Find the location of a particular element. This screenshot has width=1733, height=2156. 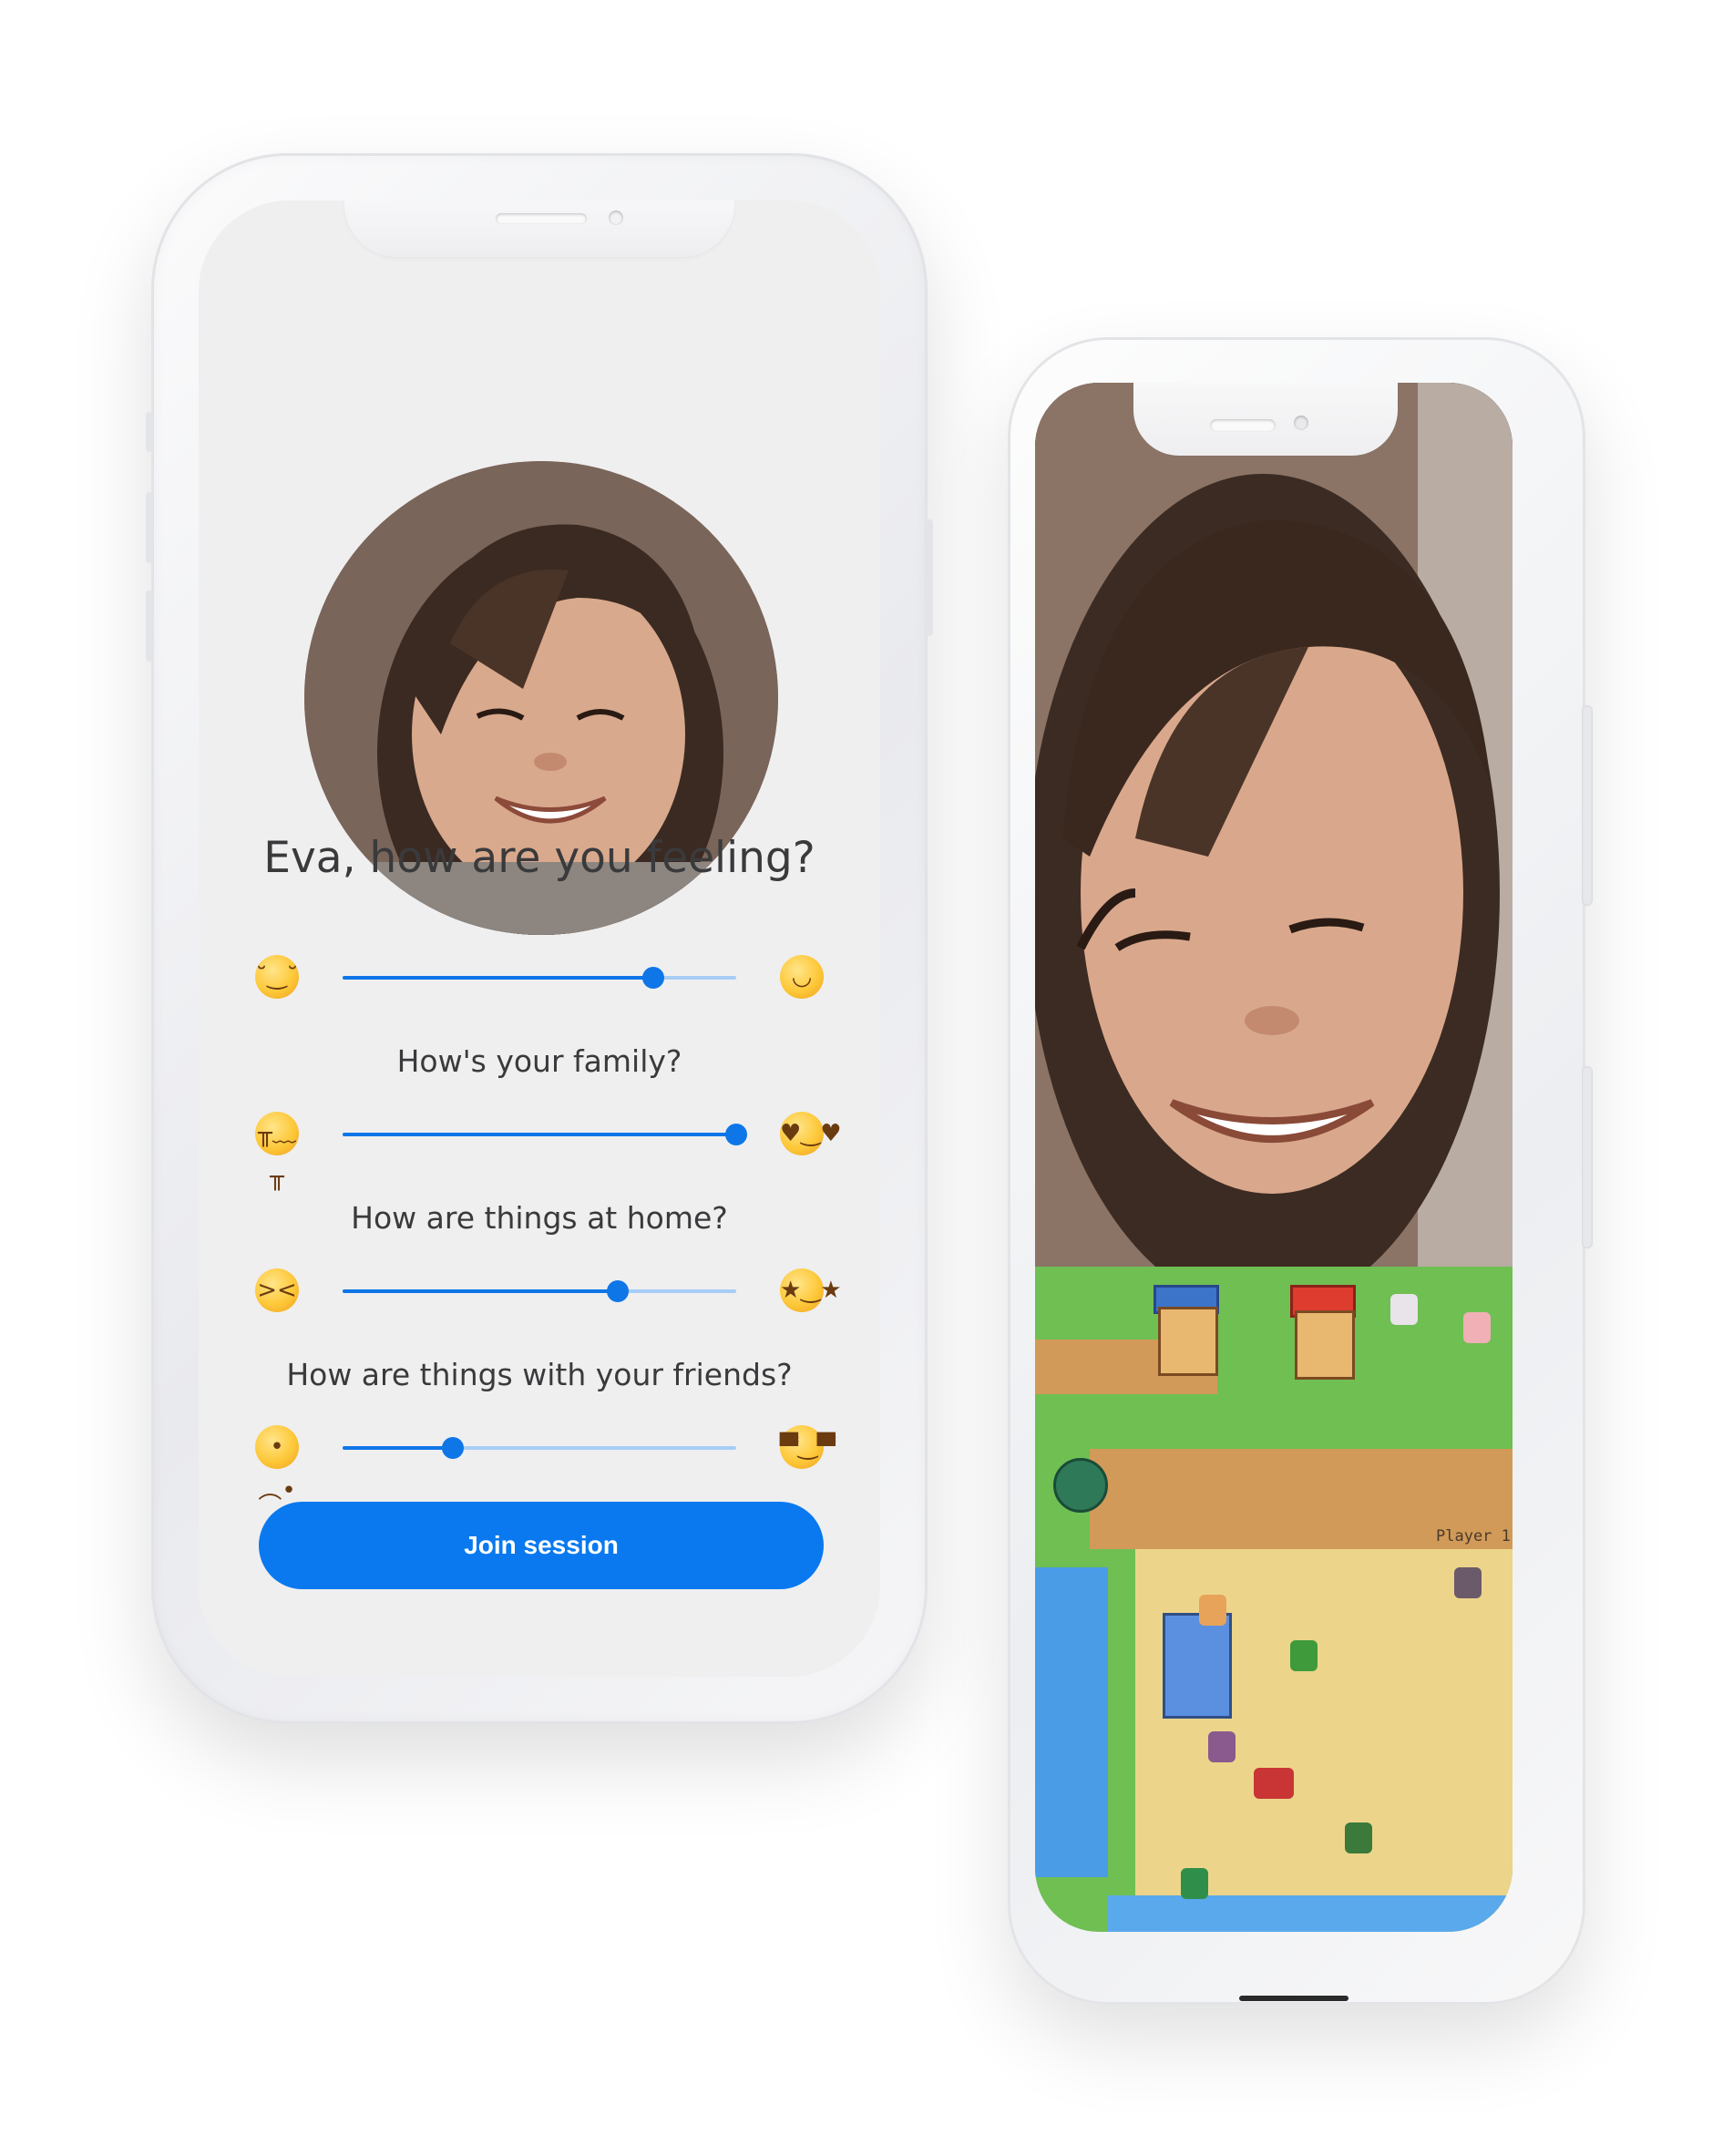

grinning-face-icon: ◡ is located at coordinates (802, 977).